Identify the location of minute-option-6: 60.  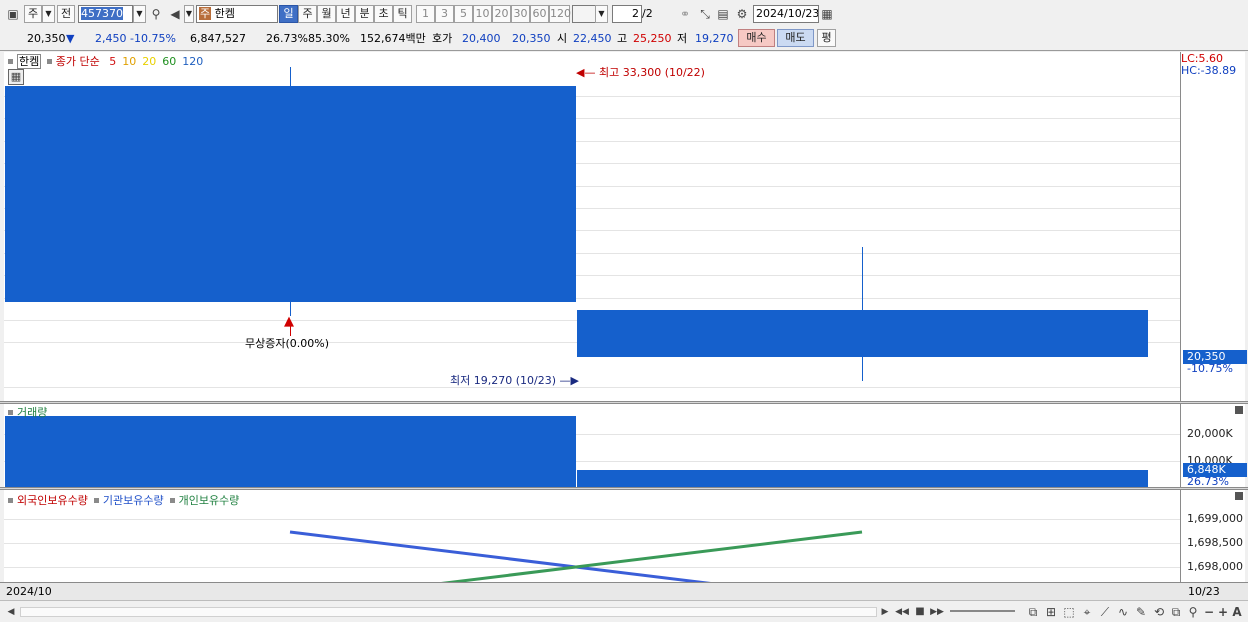
(539, 14).